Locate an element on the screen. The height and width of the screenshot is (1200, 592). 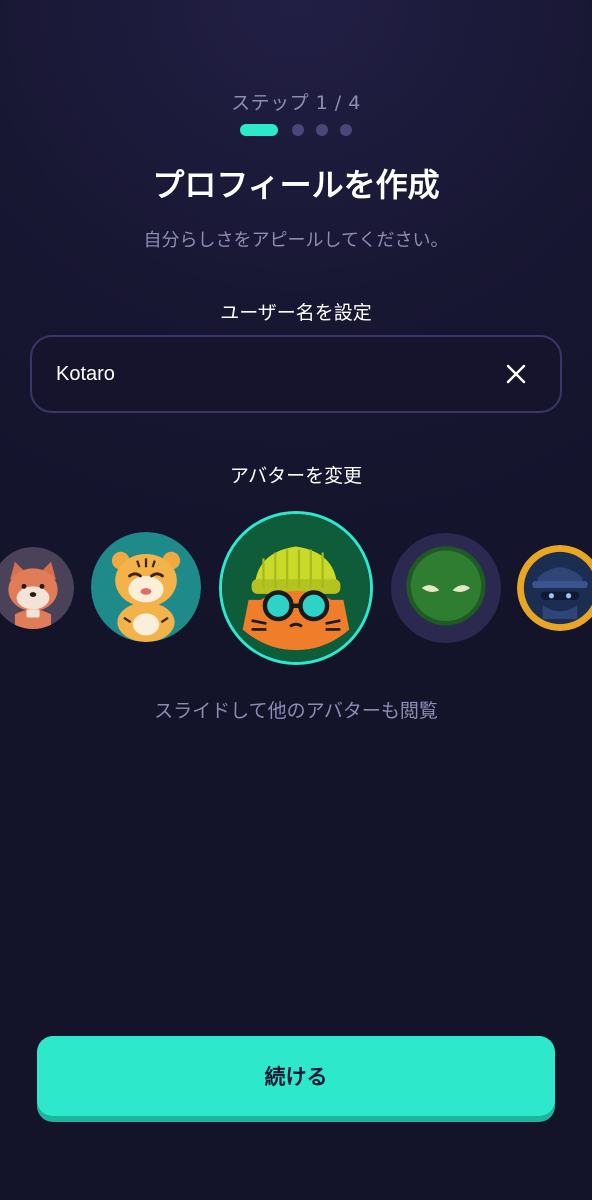
close-icon is located at coordinates (516, 374).